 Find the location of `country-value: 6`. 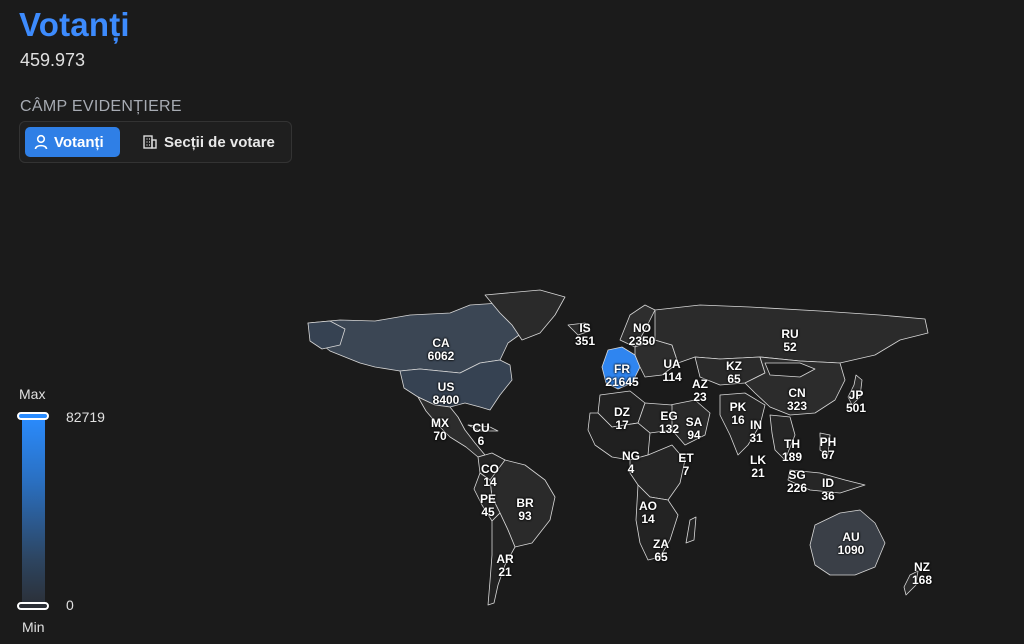

country-value: 6 is located at coordinates (481, 441).